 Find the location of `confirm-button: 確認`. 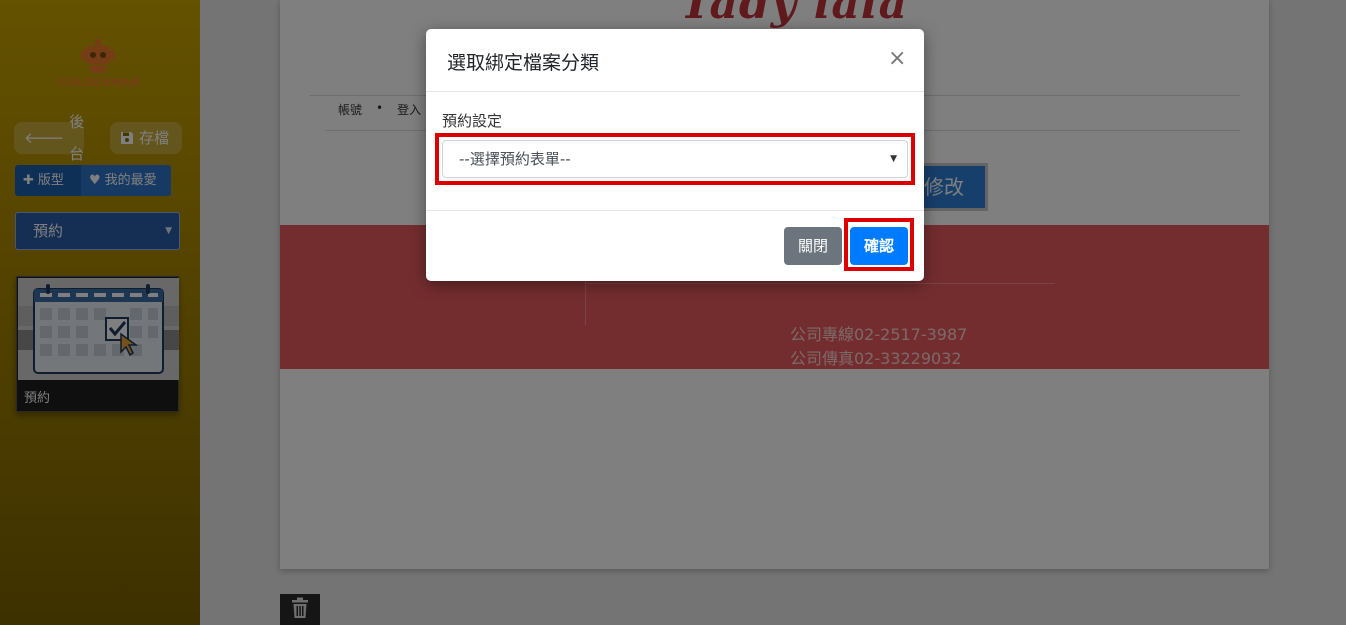

confirm-button: 確認 is located at coordinates (879, 246).